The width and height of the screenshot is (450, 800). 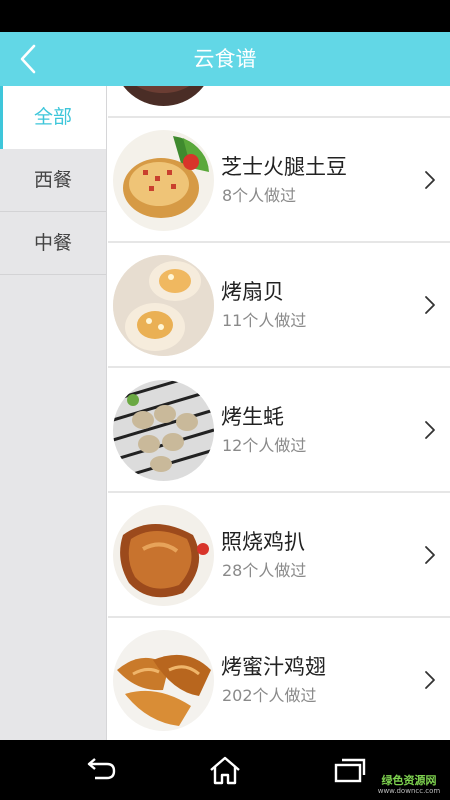 I want to click on watermark: 绿色资源网 www.downcc.com, so click(x=409, y=785).